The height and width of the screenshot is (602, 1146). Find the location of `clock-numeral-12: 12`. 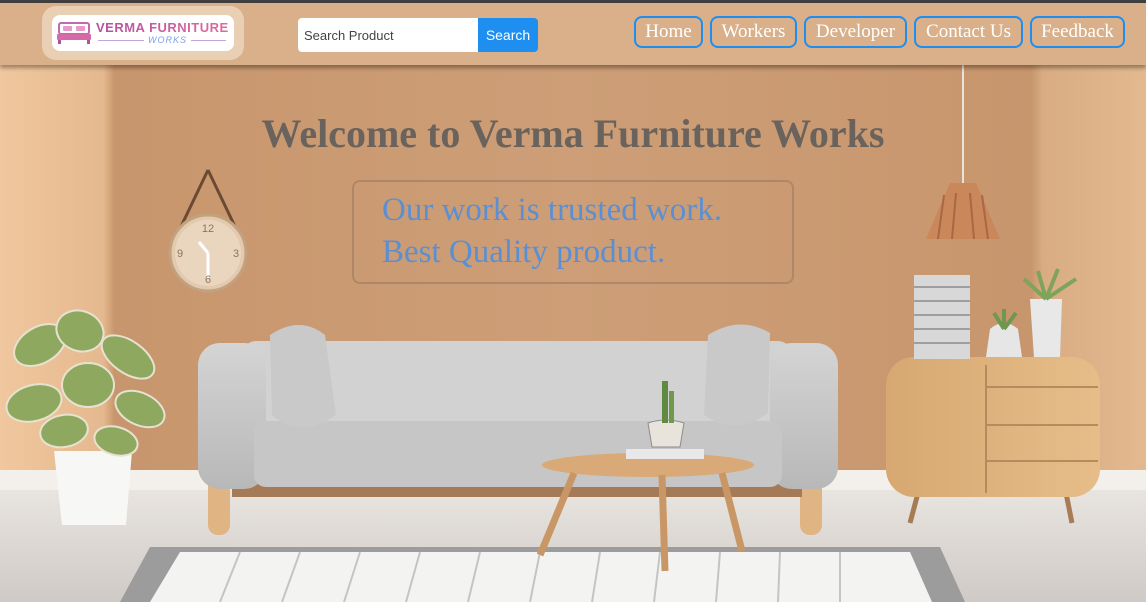

clock-numeral-12: 12 is located at coordinates (208, 229).